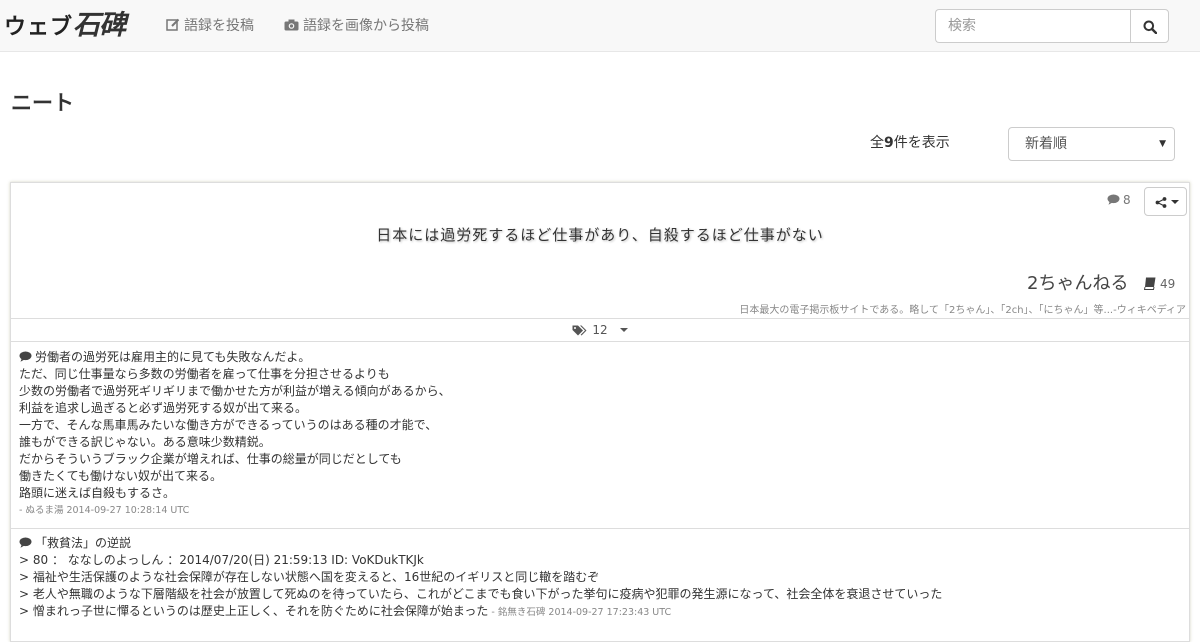 The image size is (1200, 642). Describe the element at coordinates (145, 442) in the screenshot. I see `comment-line: 誰もができる訳じゃない。ある意味少数精鋭。` at that location.